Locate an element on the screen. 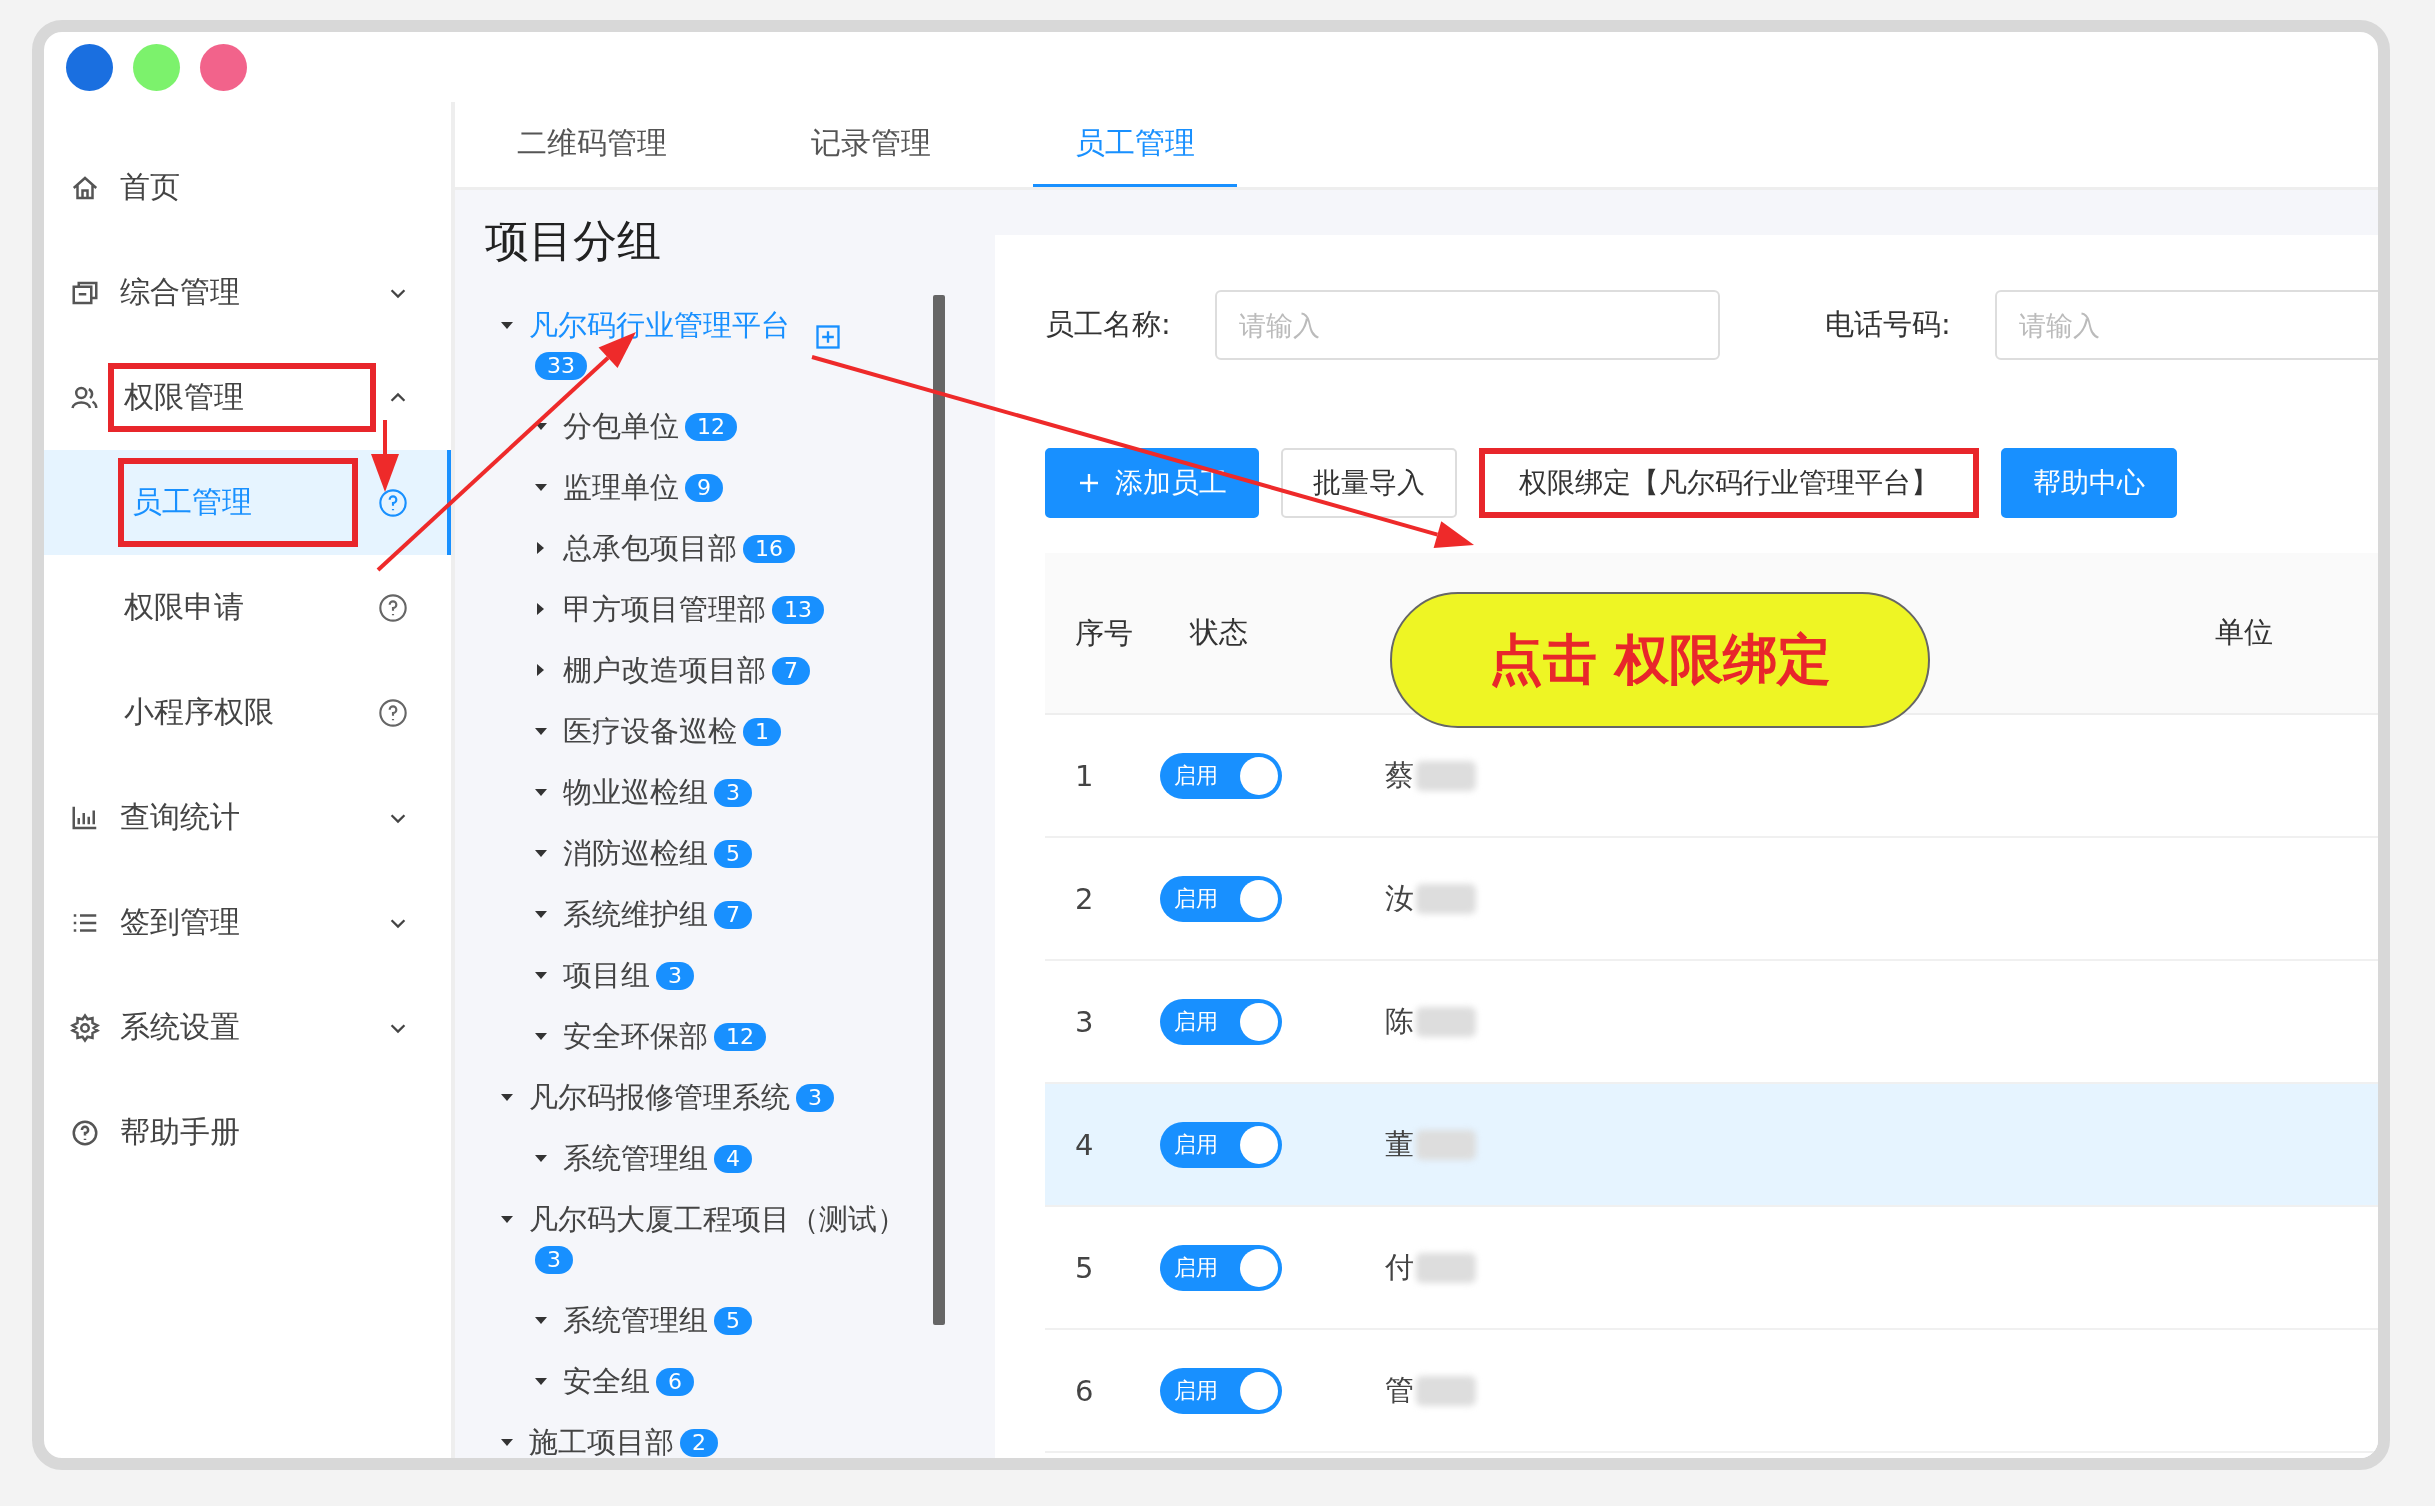 The width and height of the screenshot is (2435, 1506). sidebar-item: 权限管理 is located at coordinates (247, 397).